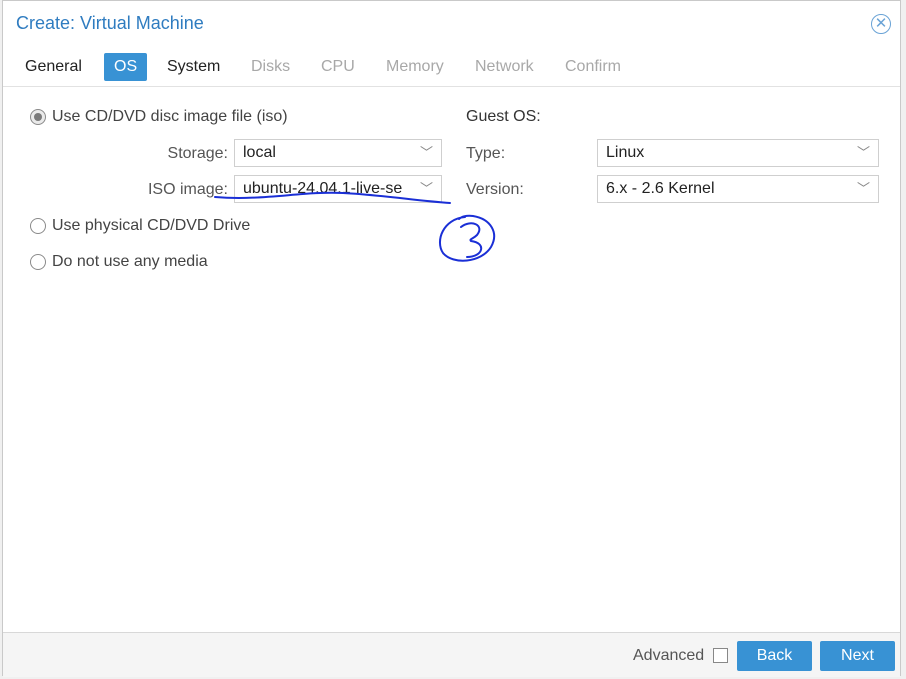  I want to click on advanced-checkbox, so click(720, 655).